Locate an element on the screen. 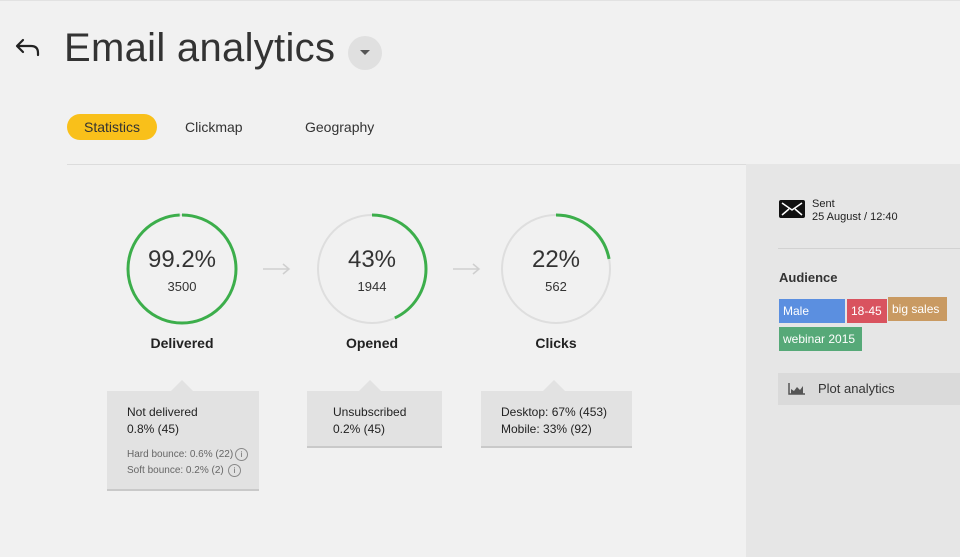 Image resolution: width=960 pixels, height=557 pixels. clicks-percent: 22% is located at coordinates (556, 259).